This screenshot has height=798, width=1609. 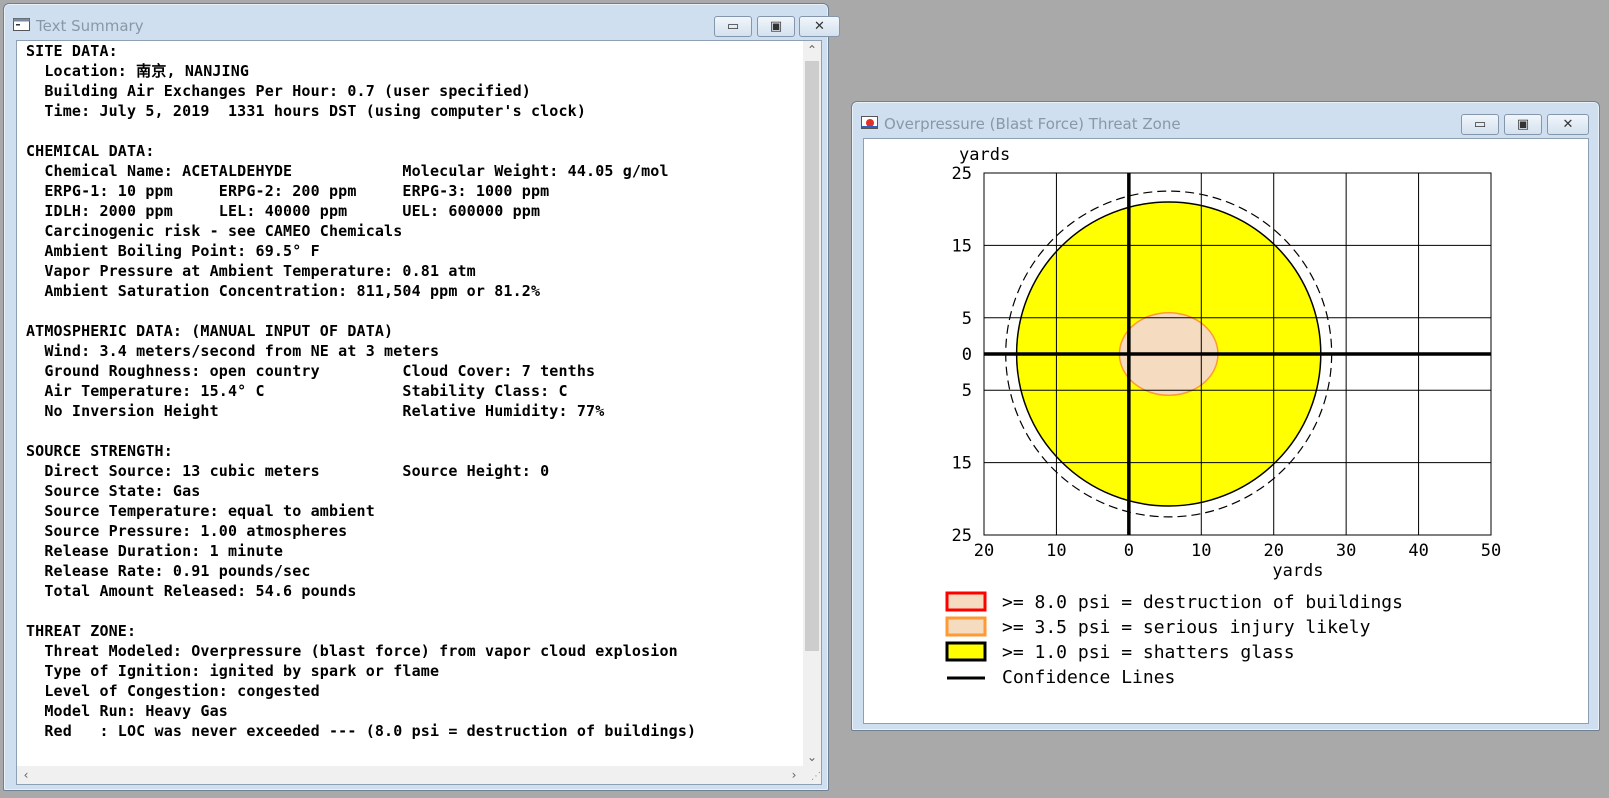 I want to click on legend-label: >= 1.0 psi = shatters glass, so click(x=1148, y=652).